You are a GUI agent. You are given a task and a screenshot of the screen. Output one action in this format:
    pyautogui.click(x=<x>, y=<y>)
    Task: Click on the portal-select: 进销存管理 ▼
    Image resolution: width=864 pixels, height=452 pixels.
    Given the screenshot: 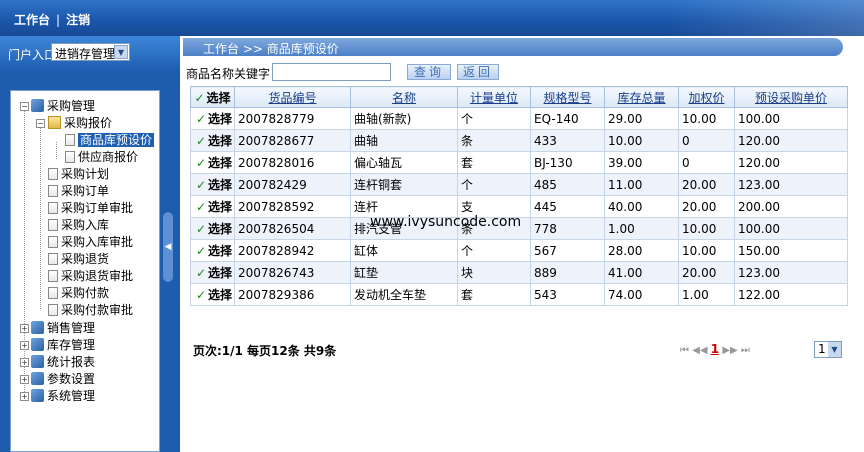 What is the action you would take?
    pyautogui.click(x=90, y=52)
    